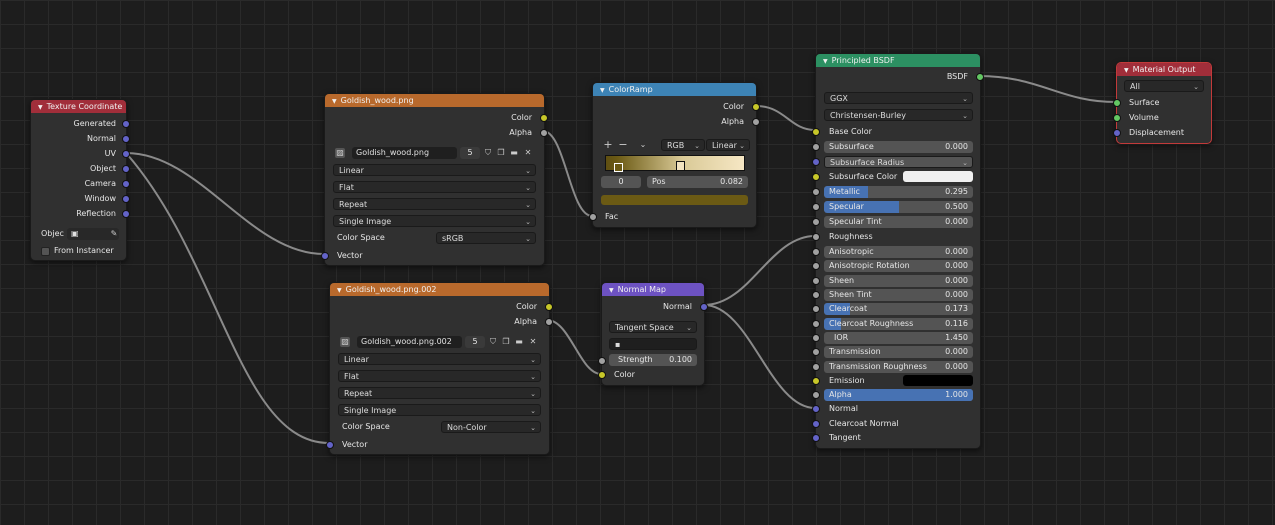 This screenshot has height=525, width=1275. What do you see at coordinates (602, 361) in the screenshot?
I see `strength-input-socket` at bounding box center [602, 361].